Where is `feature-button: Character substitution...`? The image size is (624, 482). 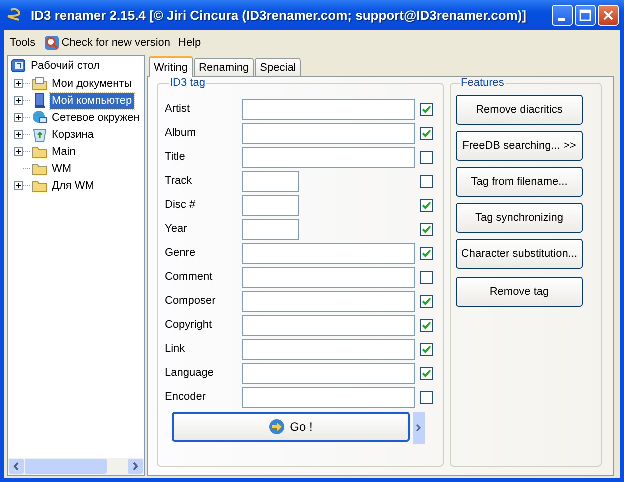
feature-button: Character substitution... is located at coordinates (519, 254).